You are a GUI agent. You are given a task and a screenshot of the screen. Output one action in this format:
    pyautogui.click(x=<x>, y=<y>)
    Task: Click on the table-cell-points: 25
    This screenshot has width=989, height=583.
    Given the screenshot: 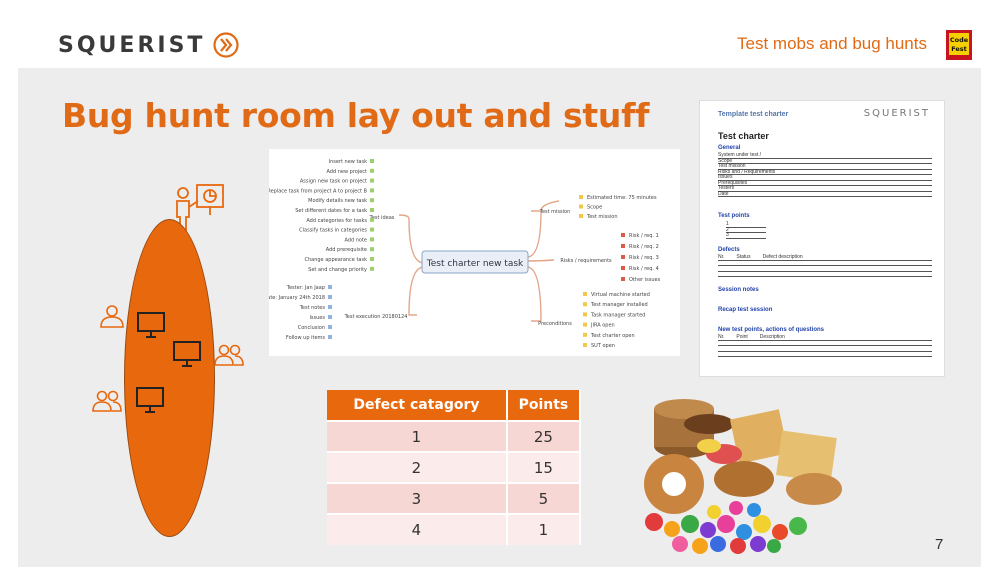 What is the action you would take?
    pyautogui.click(x=544, y=436)
    